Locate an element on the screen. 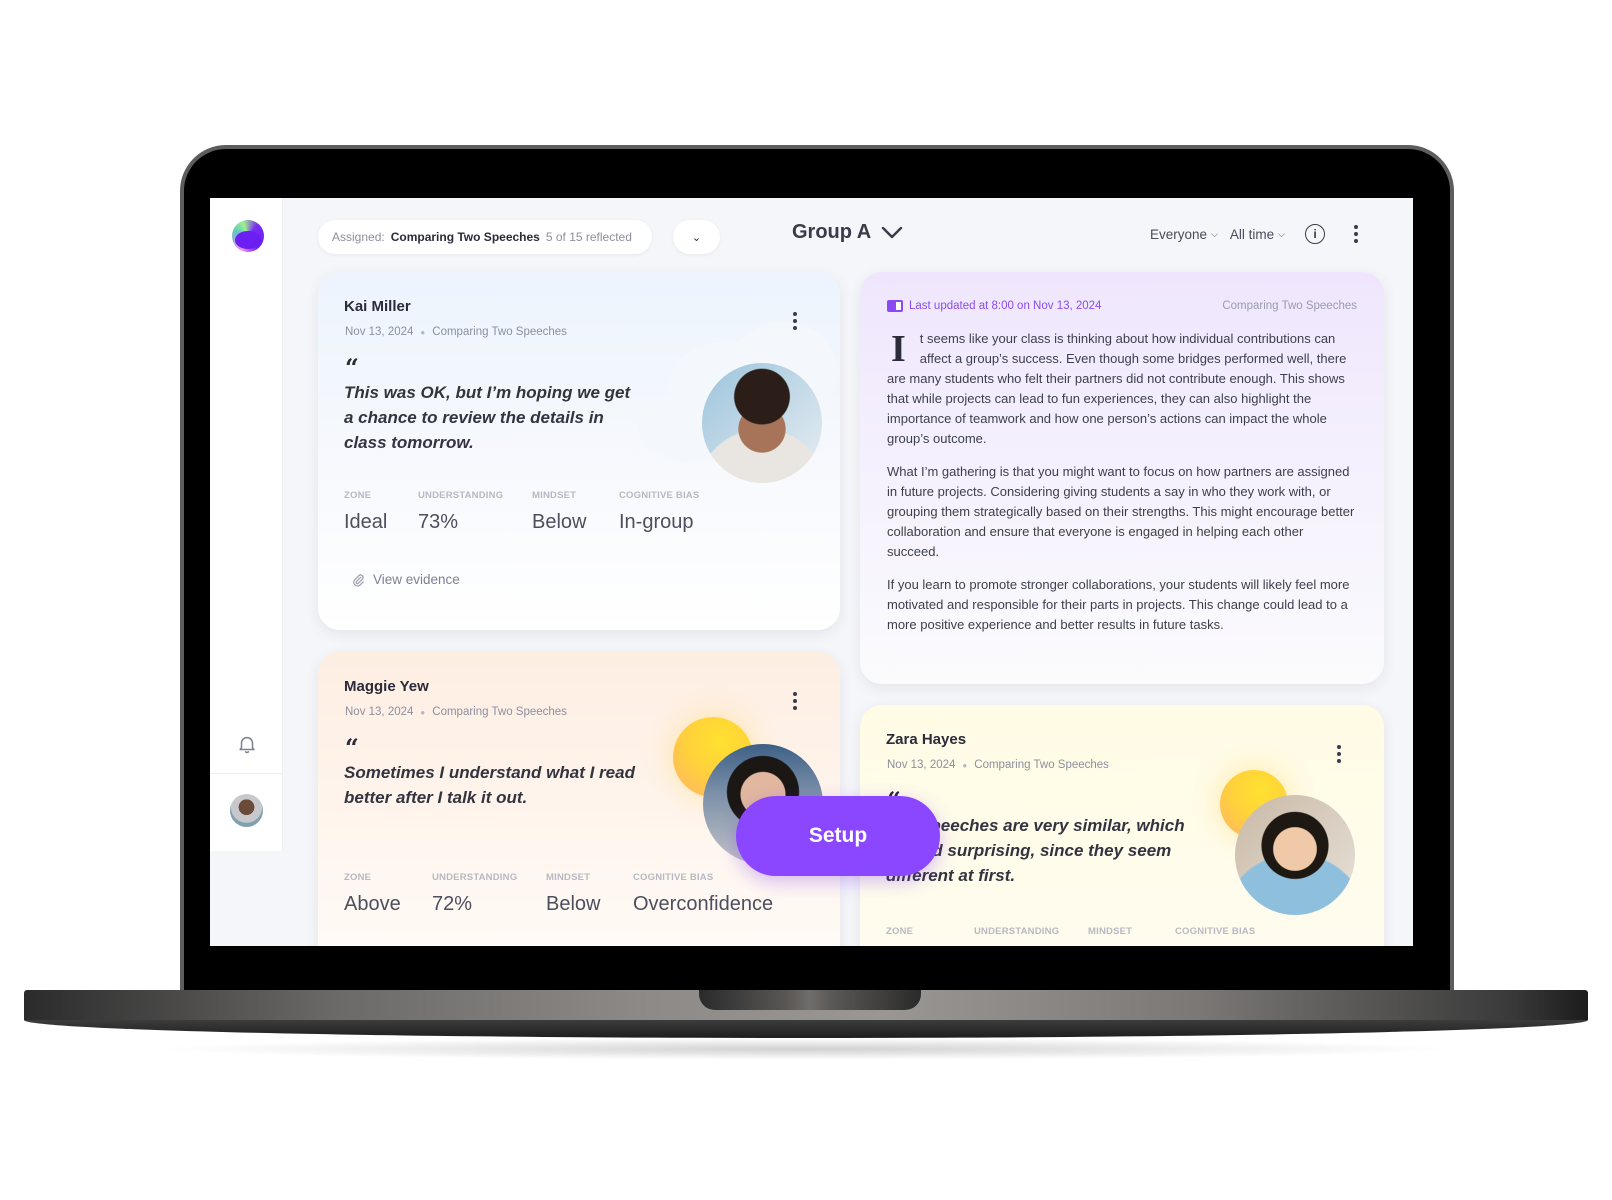 The height and width of the screenshot is (1200, 1612). reflected-count: 5 of 15 reflected is located at coordinates (588, 237).